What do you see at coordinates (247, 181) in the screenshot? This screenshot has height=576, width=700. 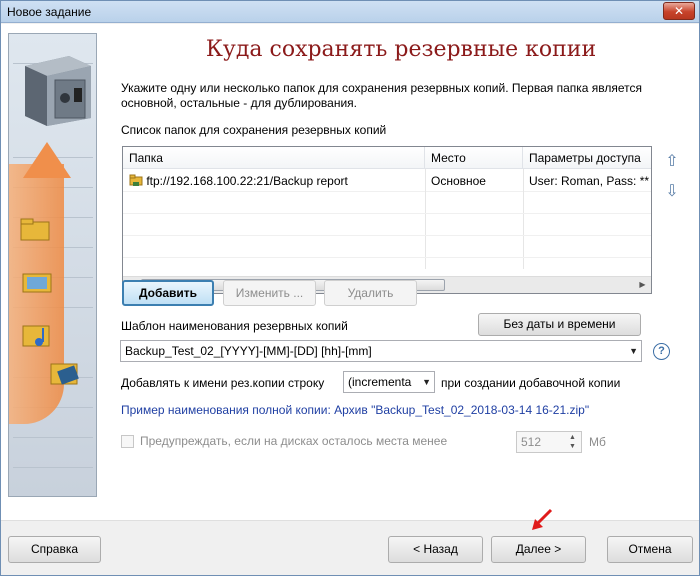 I see `folder-path: ftp://192.168.100.22:21/Backup report` at bounding box center [247, 181].